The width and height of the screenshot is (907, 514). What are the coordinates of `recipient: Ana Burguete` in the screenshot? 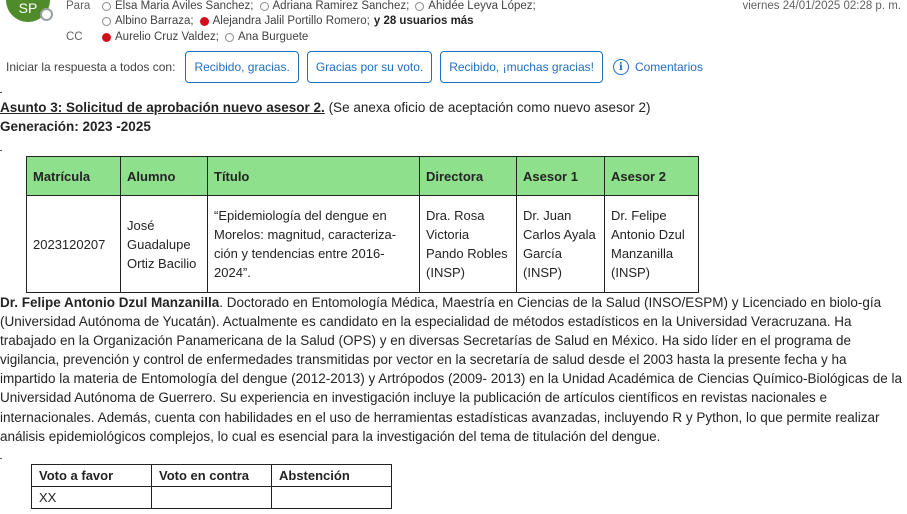 It's located at (265, 37).